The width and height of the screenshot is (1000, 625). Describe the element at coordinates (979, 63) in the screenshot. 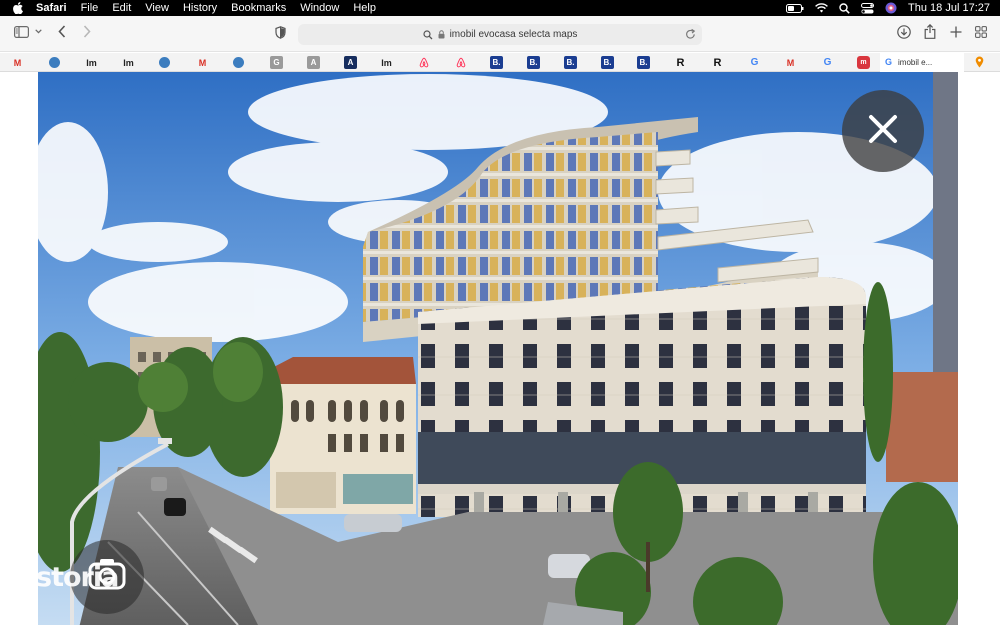

I see `location-pin-icon` at that location.